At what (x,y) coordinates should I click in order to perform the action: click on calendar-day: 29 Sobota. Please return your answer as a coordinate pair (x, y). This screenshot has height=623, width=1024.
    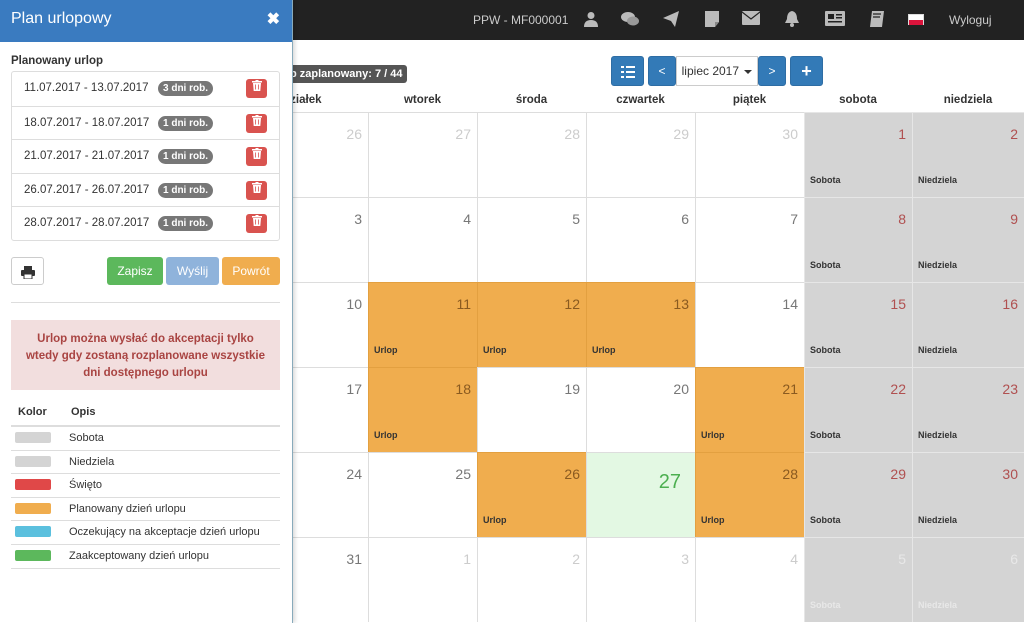
    Looking at the image, I should click on (858, 494).